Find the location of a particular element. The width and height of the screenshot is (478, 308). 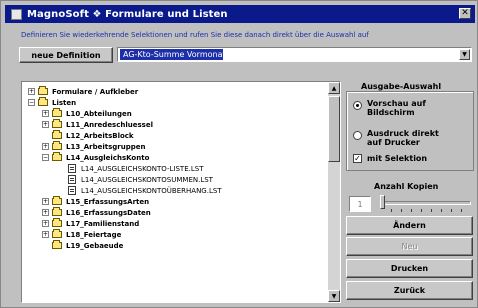

tree-item-label: L11_Anredeschluessel is located at coordinates (109, 124).